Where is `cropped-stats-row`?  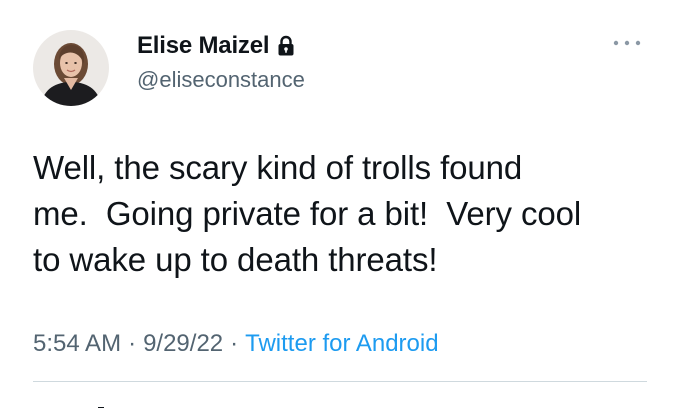 cropped-stats-row is located at coordinates (95, 404).